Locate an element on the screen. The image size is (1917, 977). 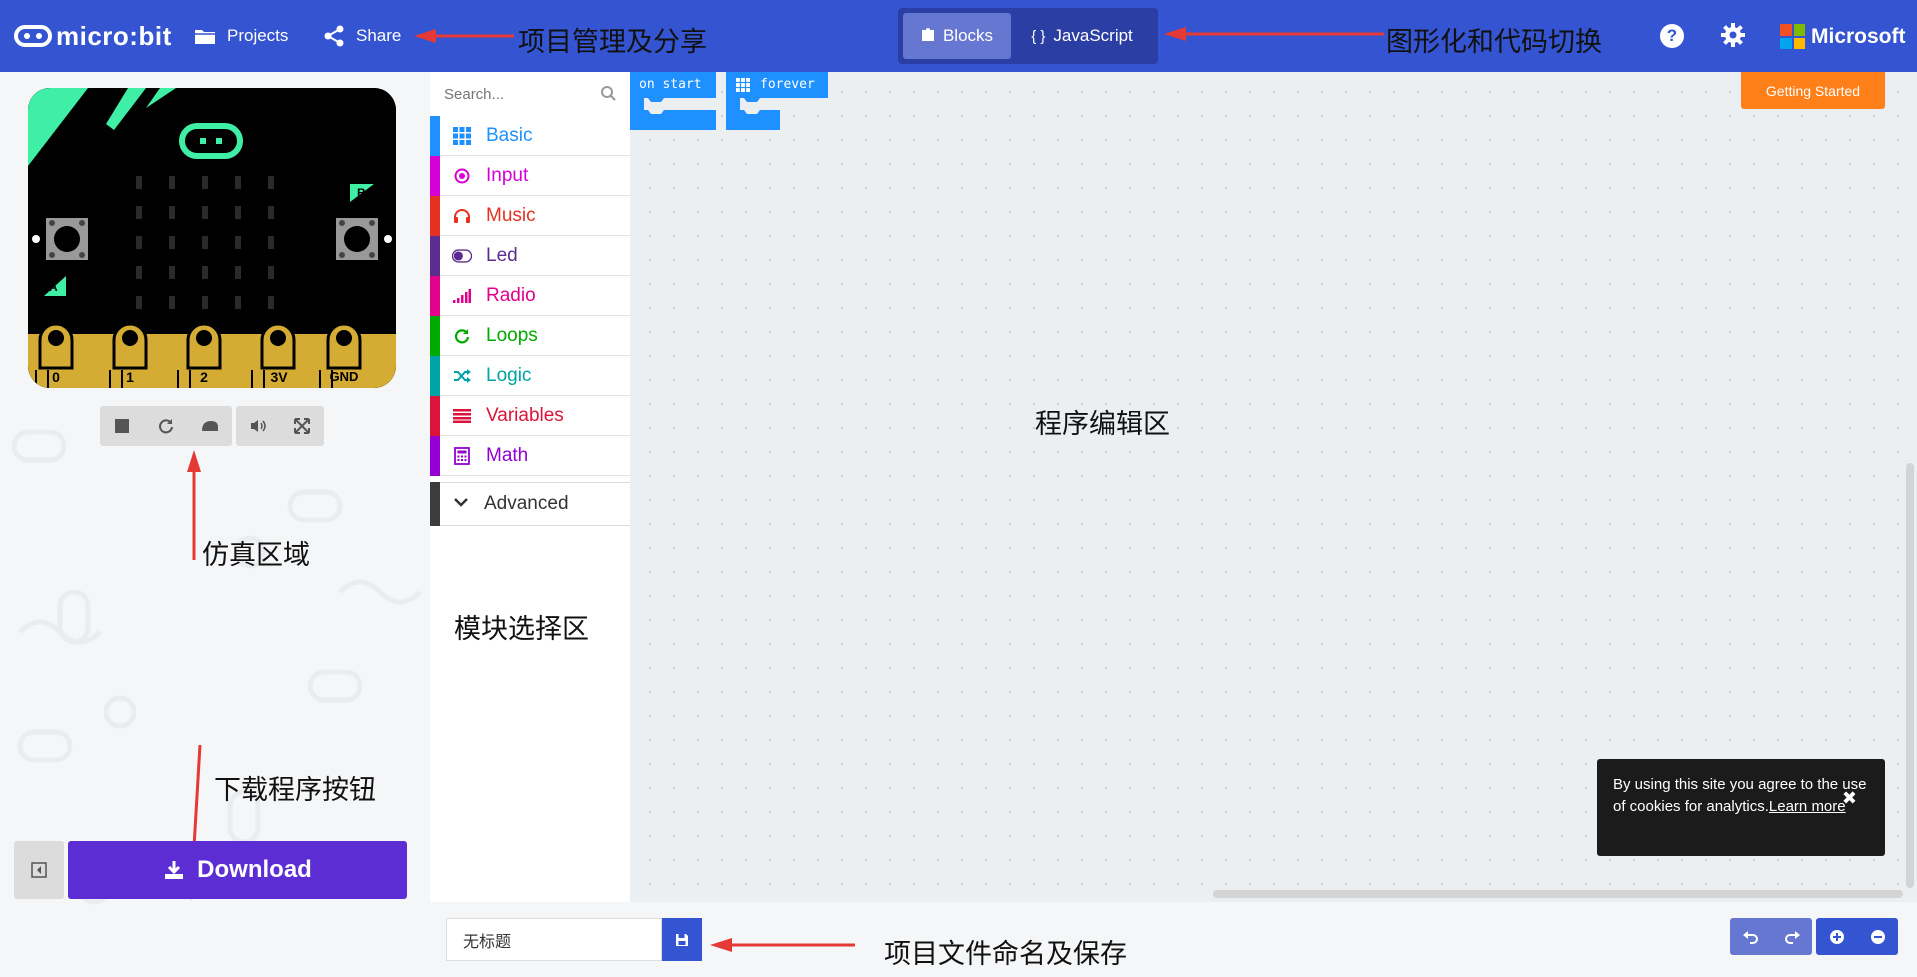
advanced-label: Advanced is located at coordinates (526, 503).